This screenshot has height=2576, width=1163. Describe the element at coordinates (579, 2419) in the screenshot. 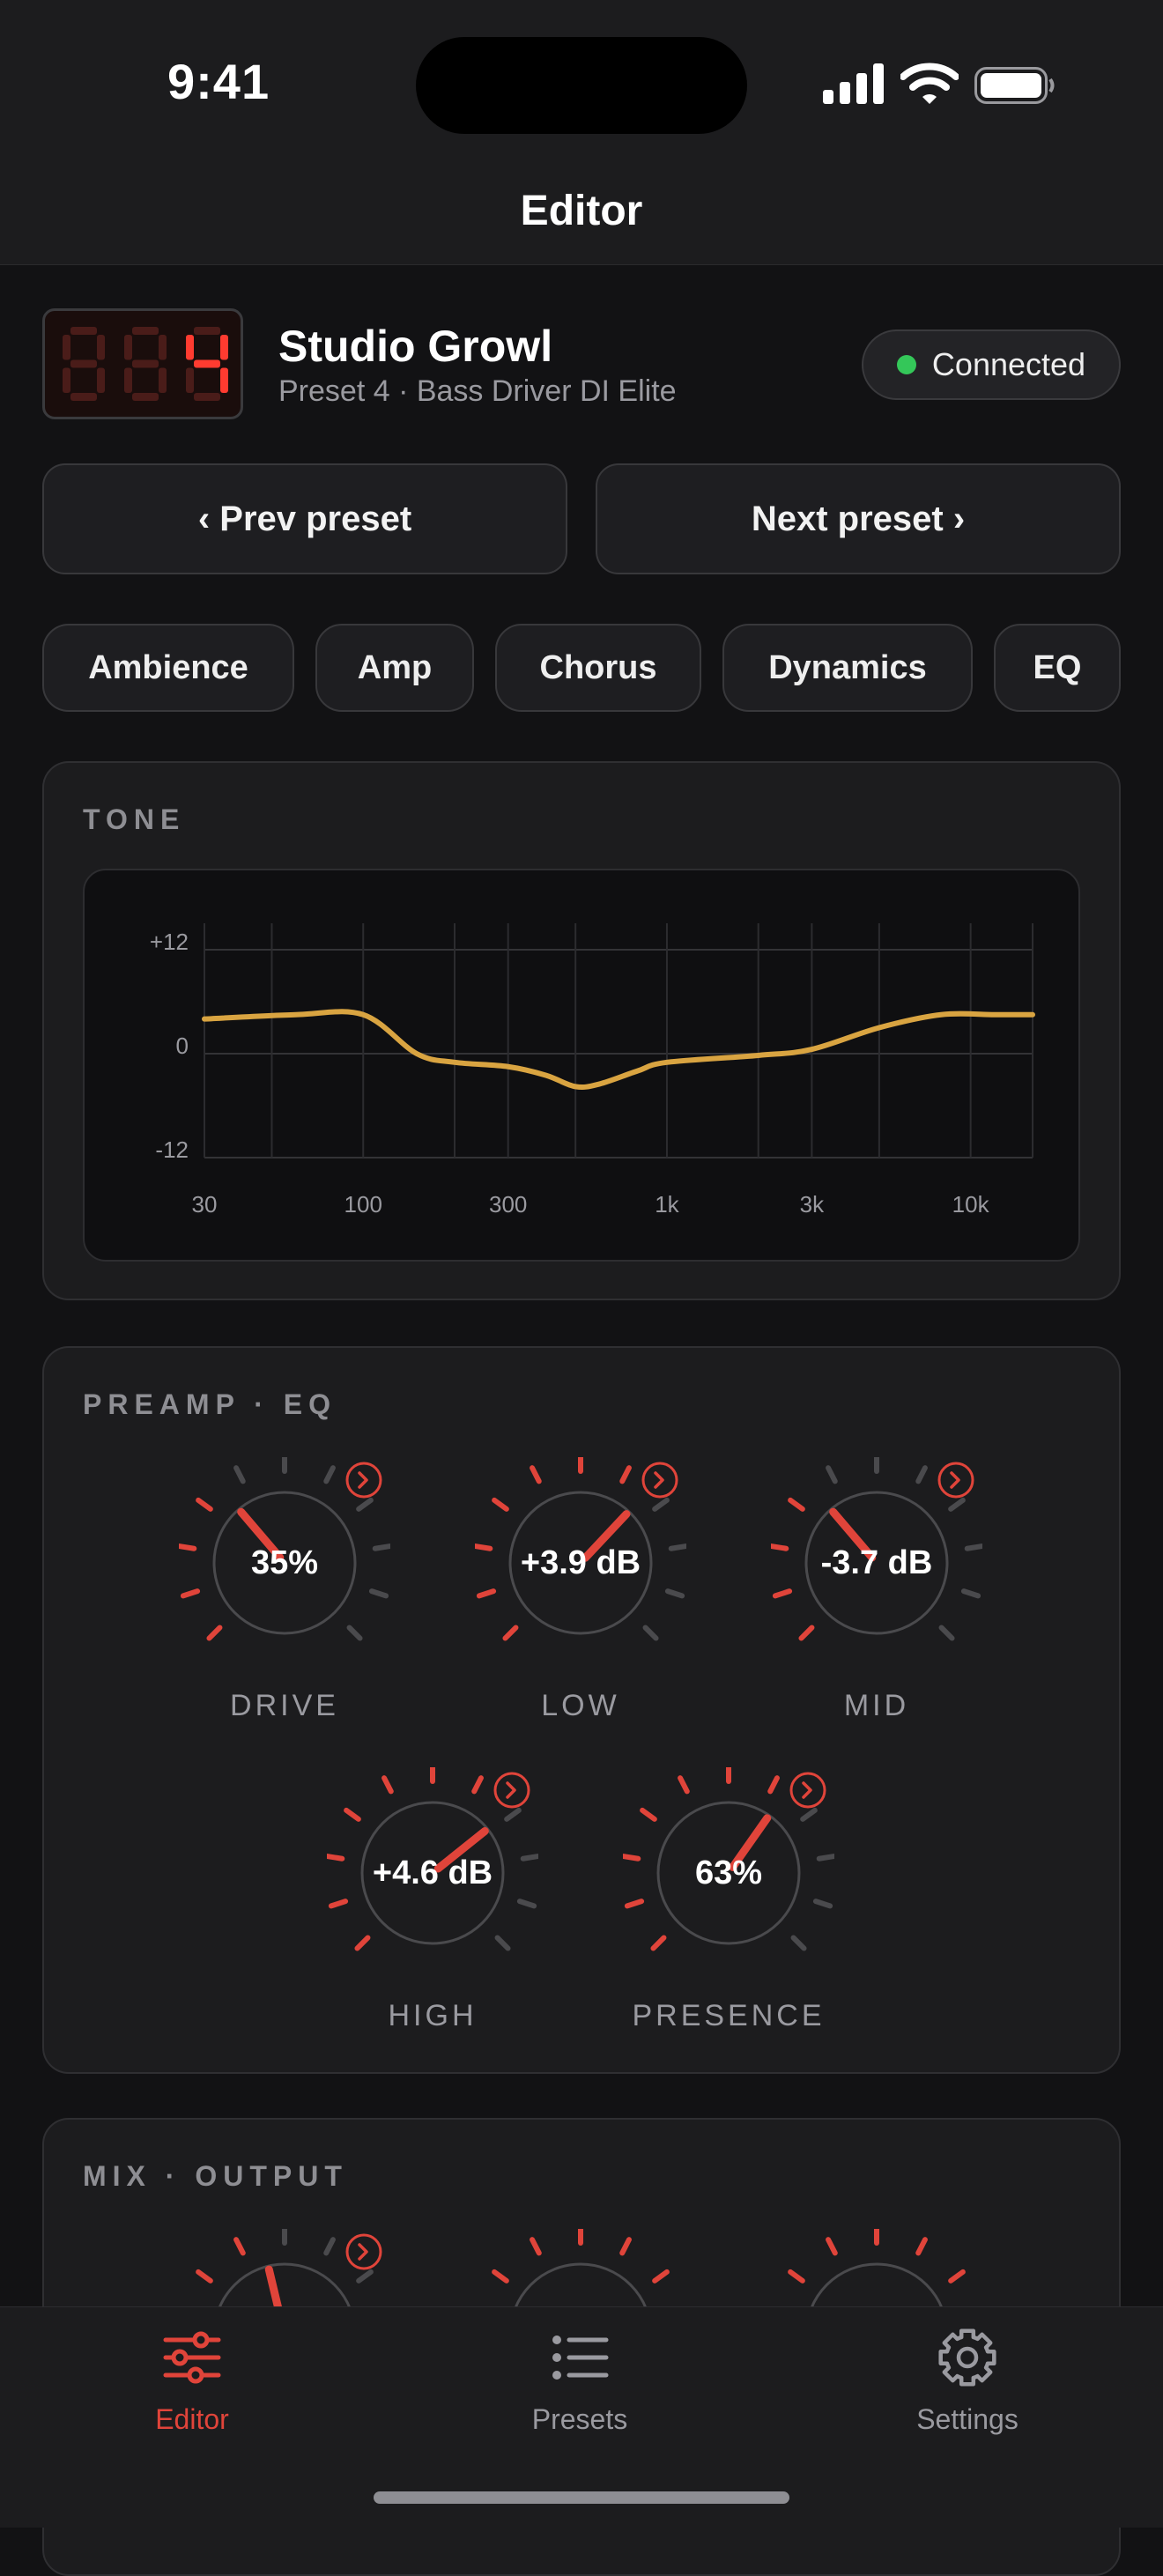

I see `tab-presets-label: Presets` at that location.